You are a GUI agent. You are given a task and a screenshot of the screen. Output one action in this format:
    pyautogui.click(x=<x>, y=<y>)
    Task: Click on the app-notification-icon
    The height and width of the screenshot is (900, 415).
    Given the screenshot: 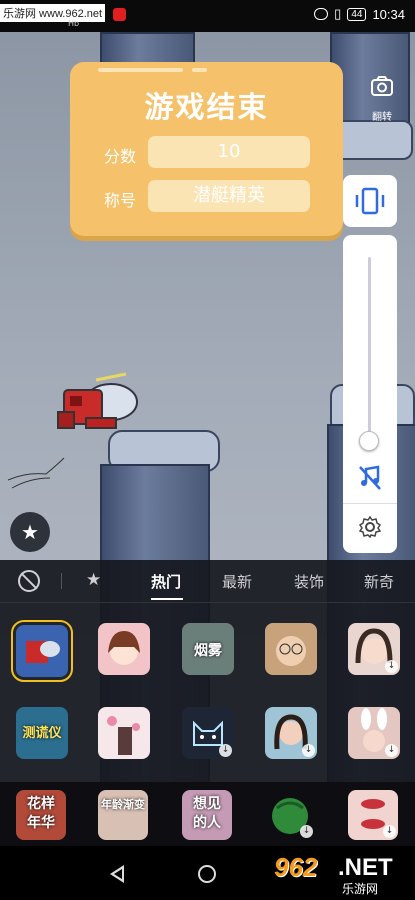 What is the action you would take?
    pyautogui.click(x=119, y=14)
    